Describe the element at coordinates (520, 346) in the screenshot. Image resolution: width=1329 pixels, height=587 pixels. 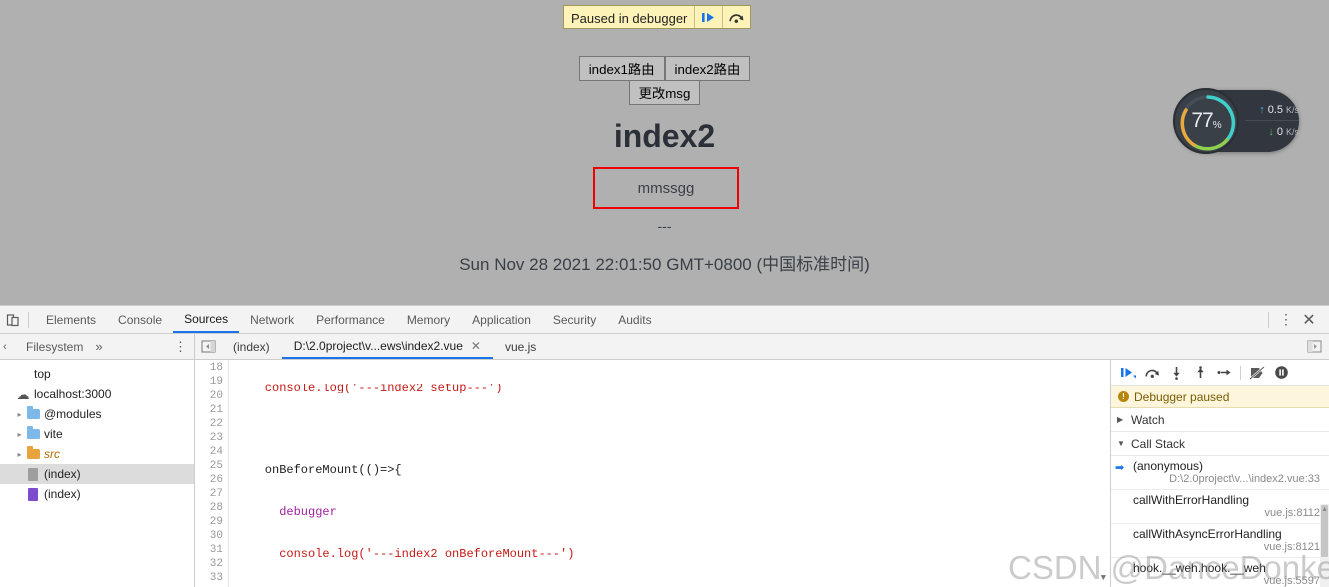
I see `editor-tab-vue-js: vue.js` at that location.